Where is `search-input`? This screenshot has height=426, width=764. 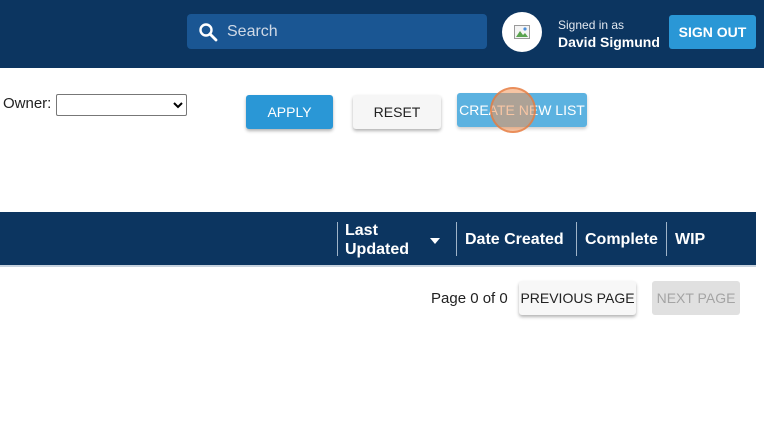 search-input is located at coordinates (352, 31).